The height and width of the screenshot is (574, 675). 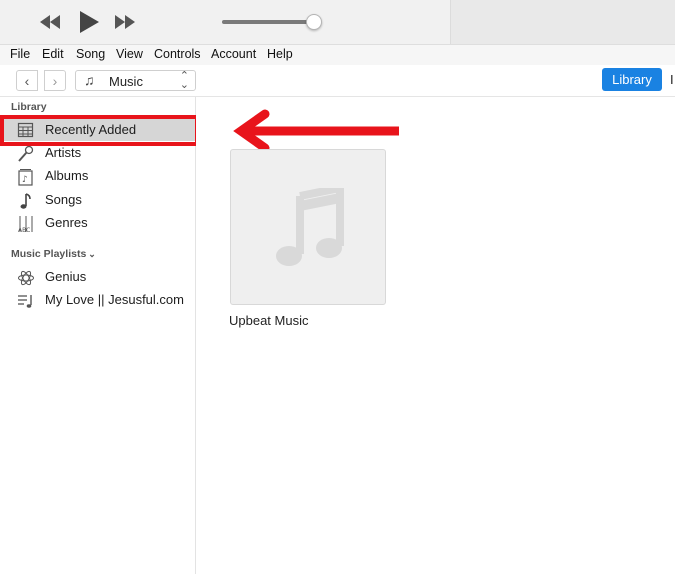 I want to click on sidebar-item-albums: ♪ Albums, so click(x=97, y=176).